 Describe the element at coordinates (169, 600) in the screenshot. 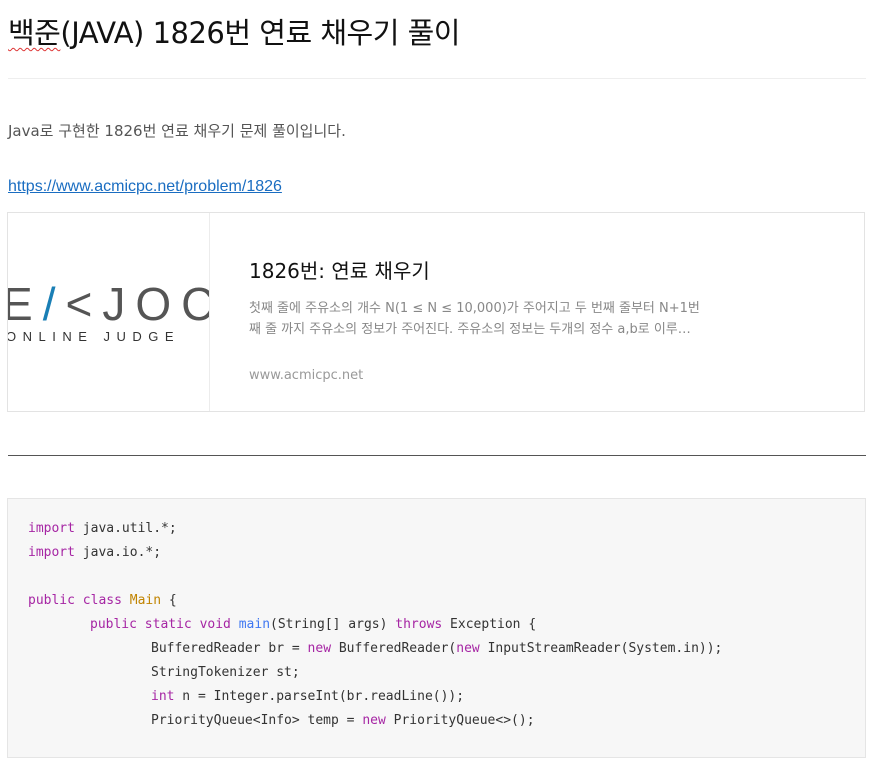

I see `code-text: {` at that location.